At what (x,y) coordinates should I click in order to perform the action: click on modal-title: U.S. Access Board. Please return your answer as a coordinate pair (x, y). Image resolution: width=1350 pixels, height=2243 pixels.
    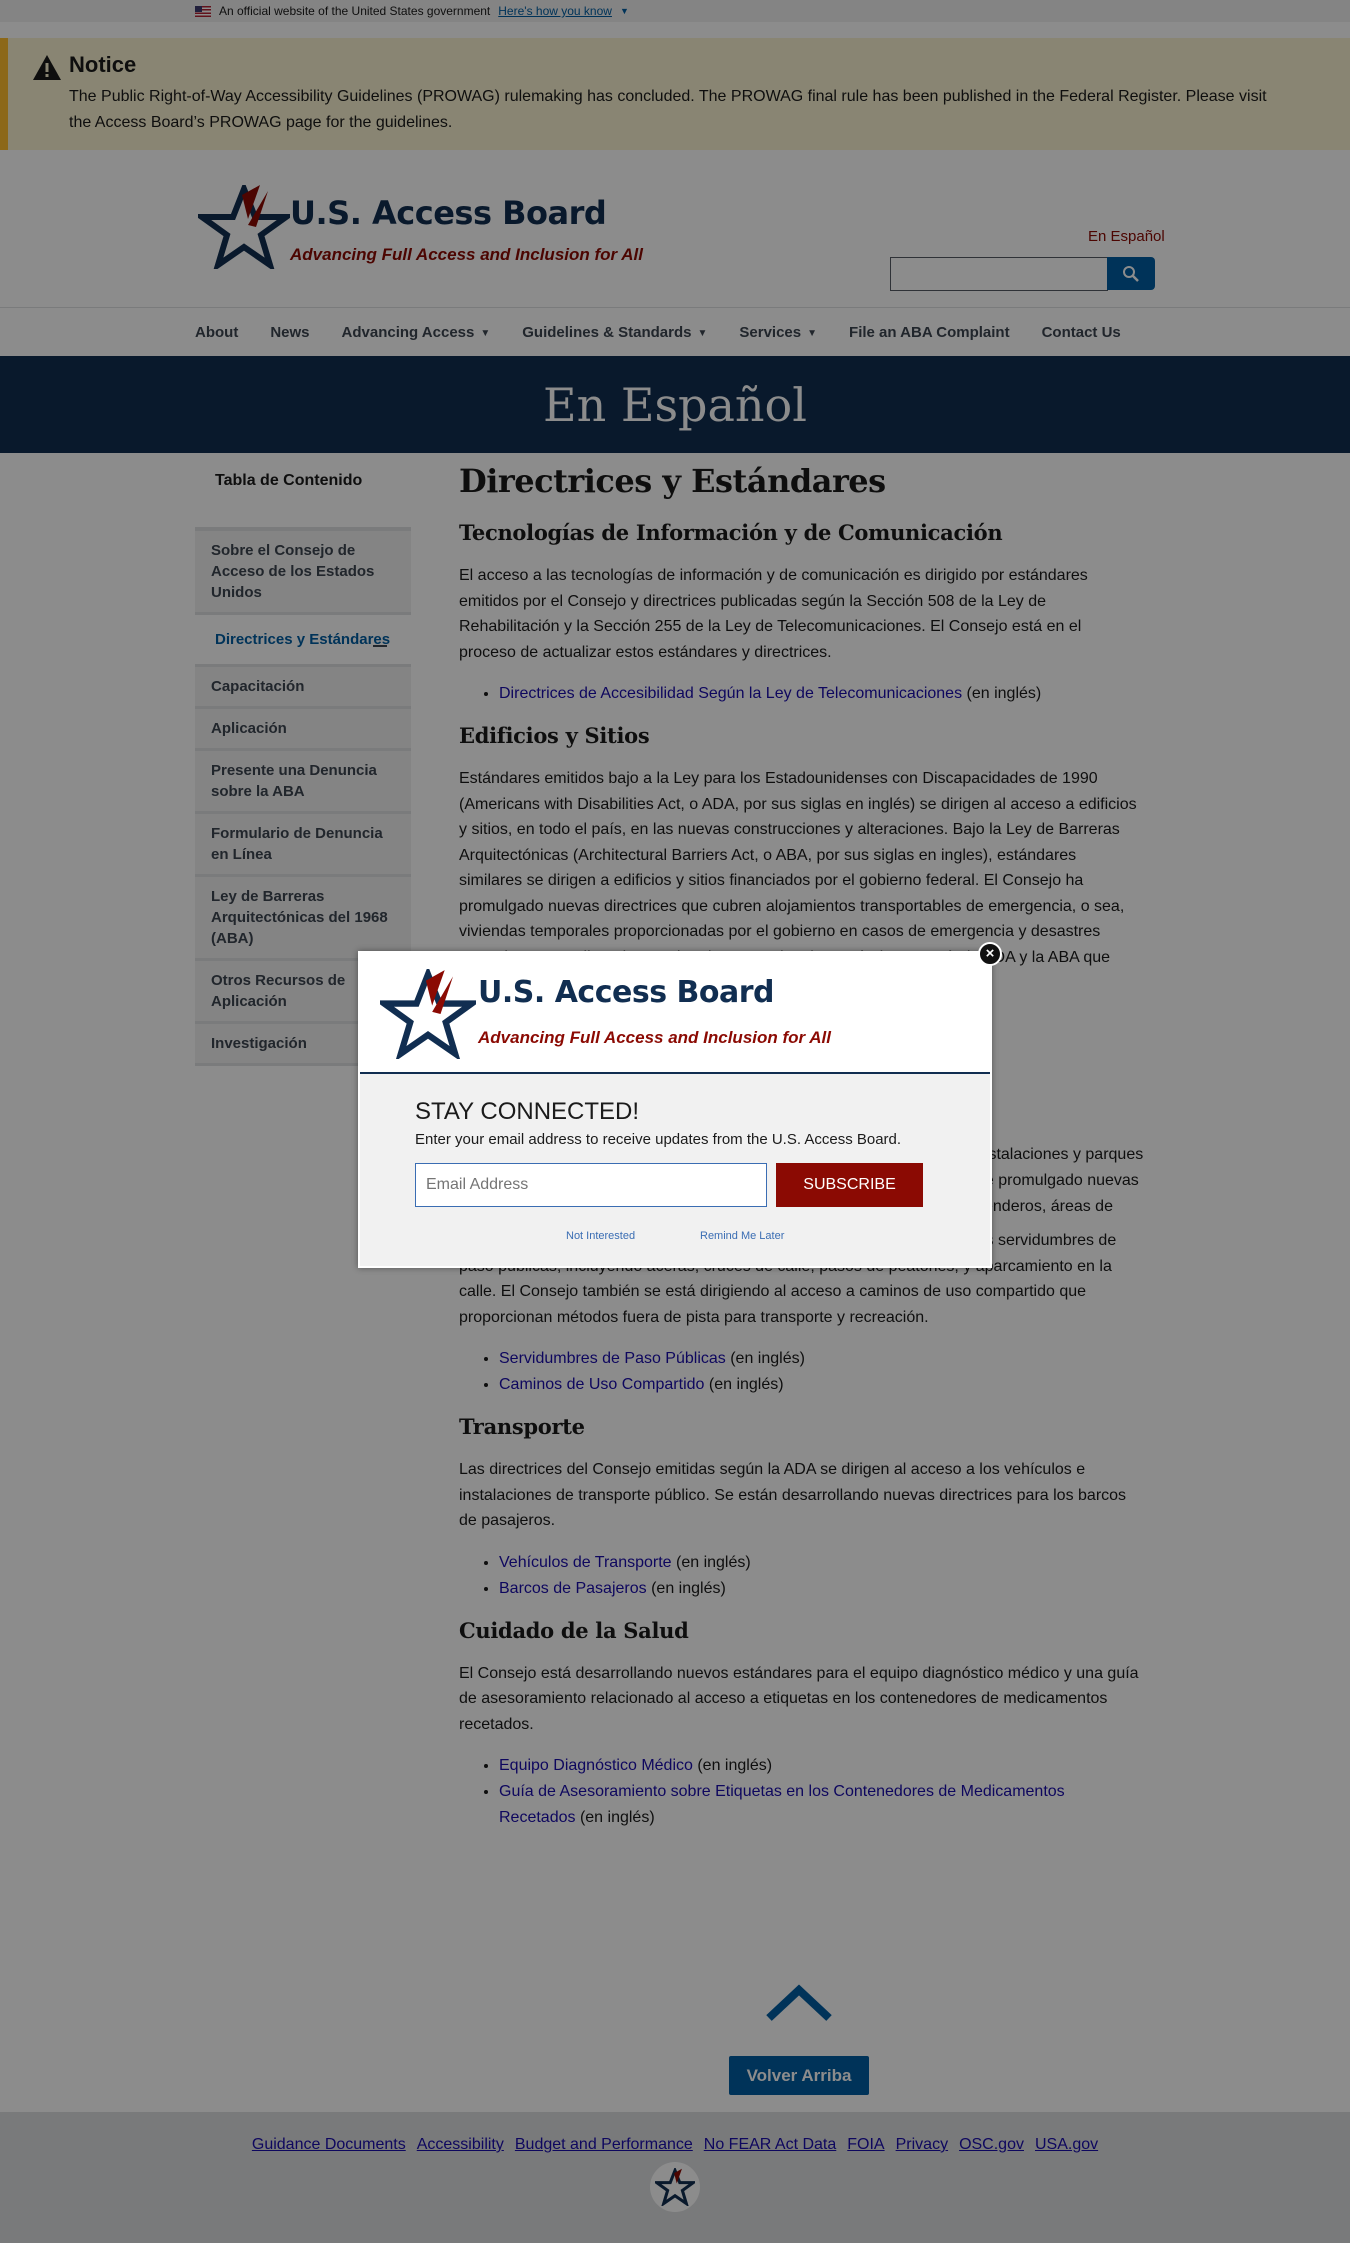
    Looking at the image, I should click on (626, 992).